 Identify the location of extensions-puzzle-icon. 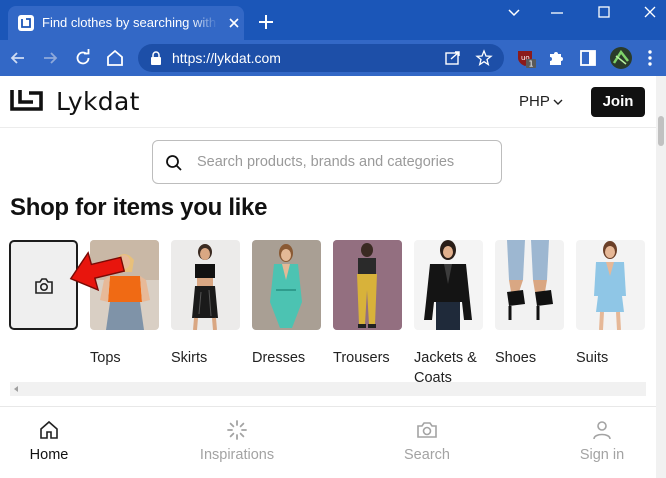
(556, 58).